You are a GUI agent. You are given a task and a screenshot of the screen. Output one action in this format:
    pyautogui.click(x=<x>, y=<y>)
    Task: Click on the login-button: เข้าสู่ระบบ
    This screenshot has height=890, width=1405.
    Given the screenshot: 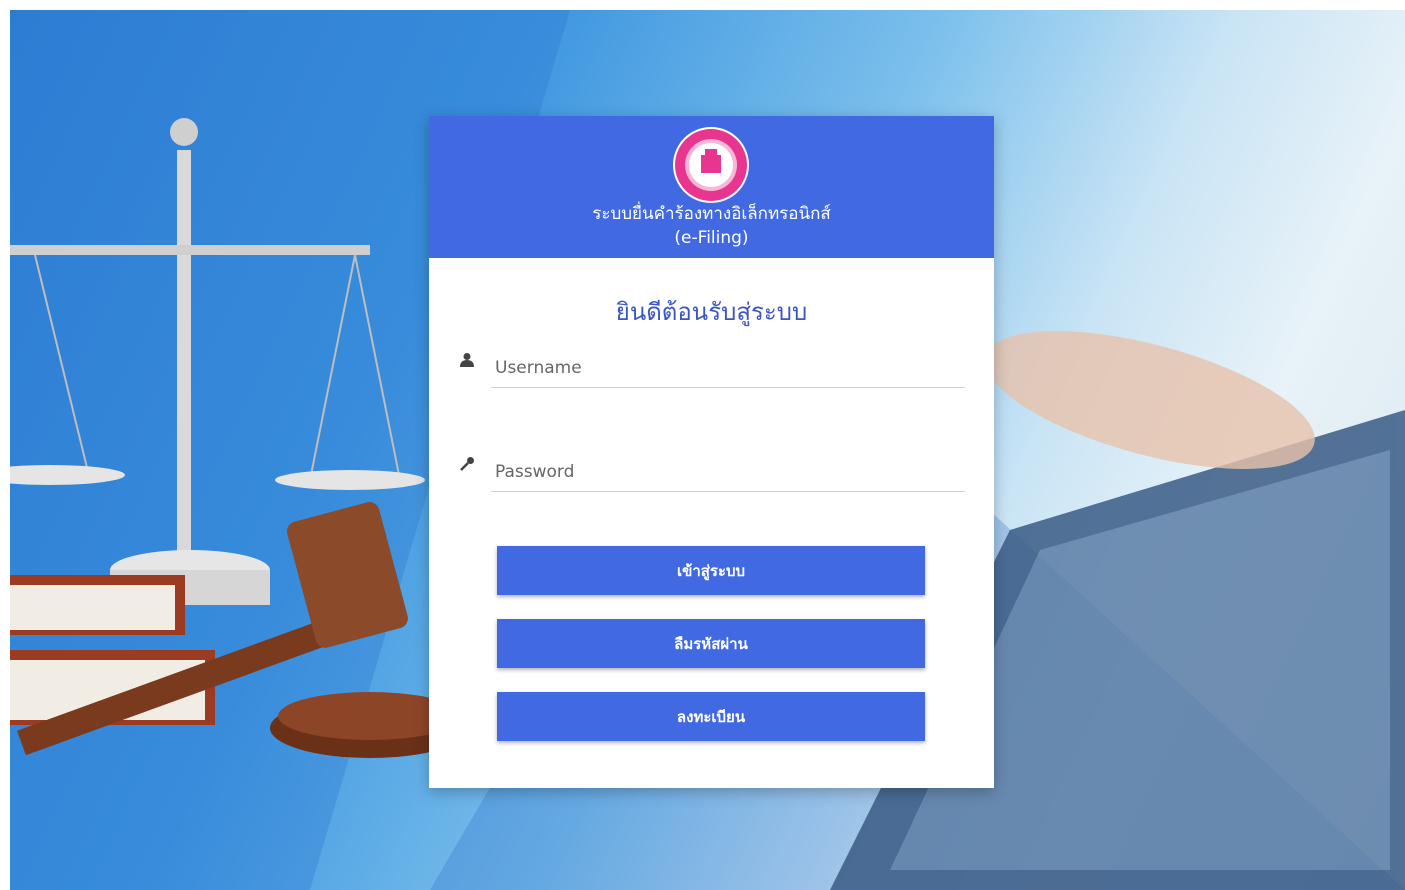 What is the action you would take?
    pyautogui.click(x=711, y=570)
    